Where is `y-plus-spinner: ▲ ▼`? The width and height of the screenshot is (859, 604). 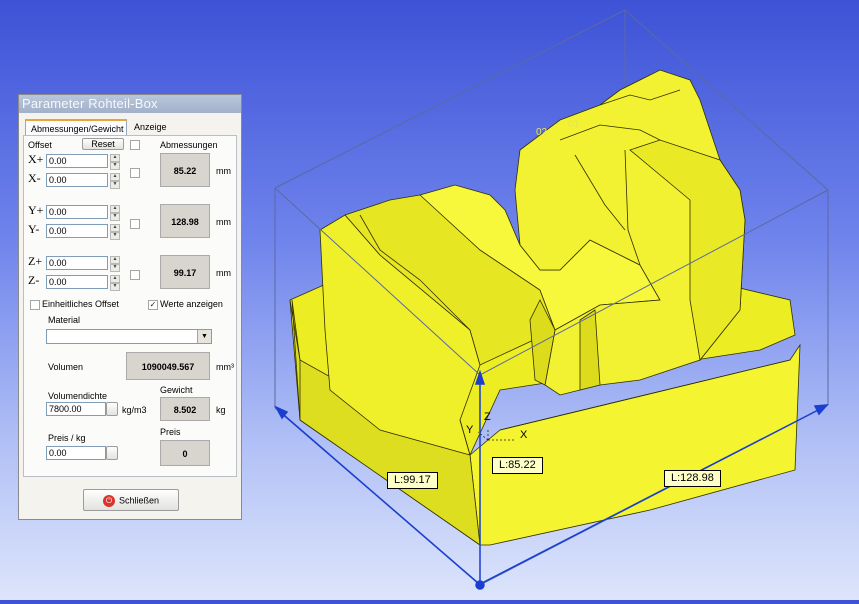 y-plus-spinner: ▲ ▼ is located at coordinates (115, 213).